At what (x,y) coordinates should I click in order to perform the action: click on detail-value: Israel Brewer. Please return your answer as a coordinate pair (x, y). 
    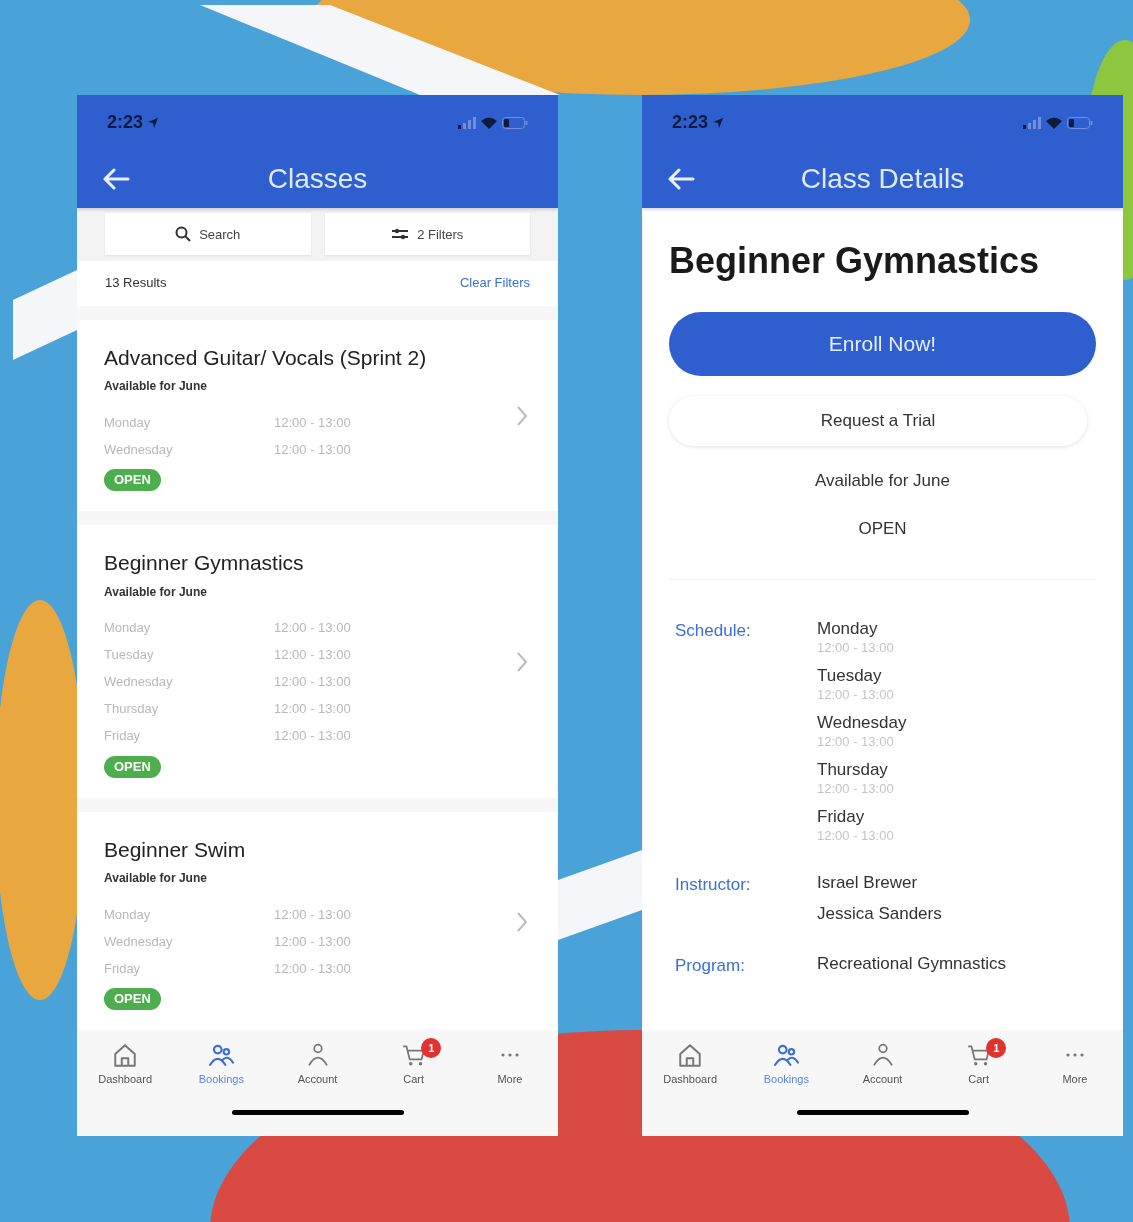
    Looking at the image, I should click on (868, 883).